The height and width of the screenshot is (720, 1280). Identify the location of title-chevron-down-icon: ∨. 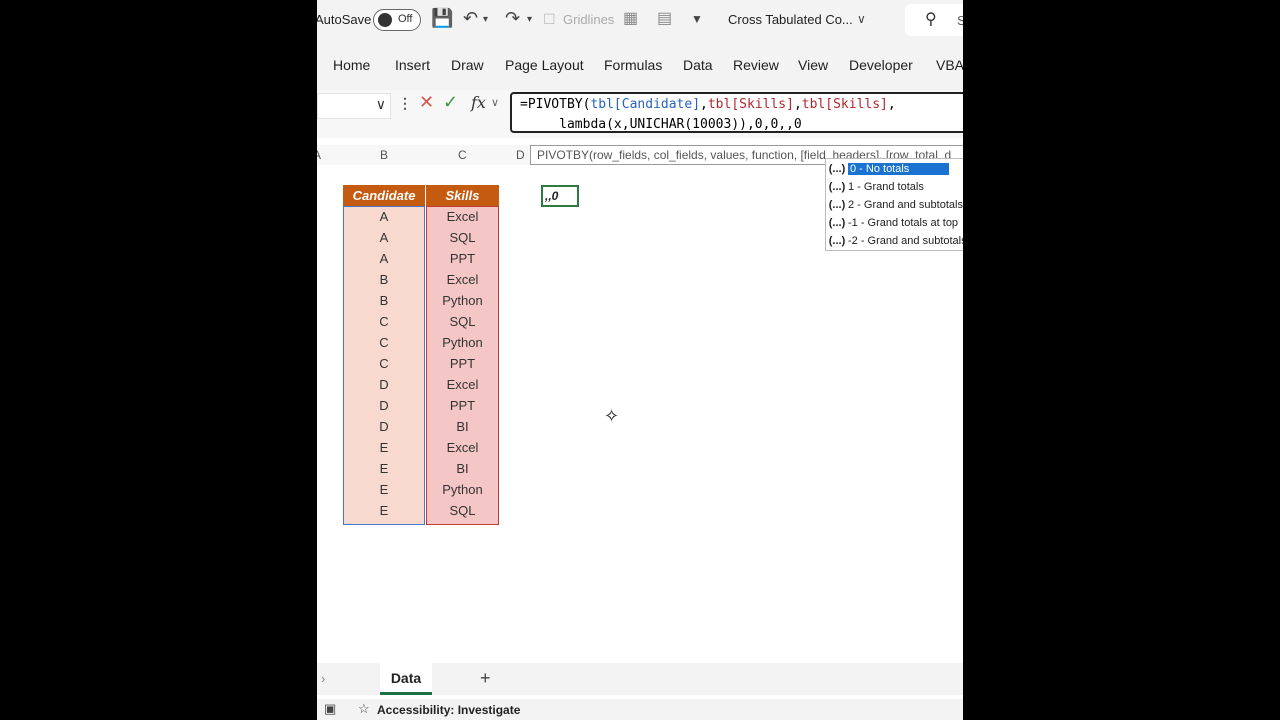
(861, 19).